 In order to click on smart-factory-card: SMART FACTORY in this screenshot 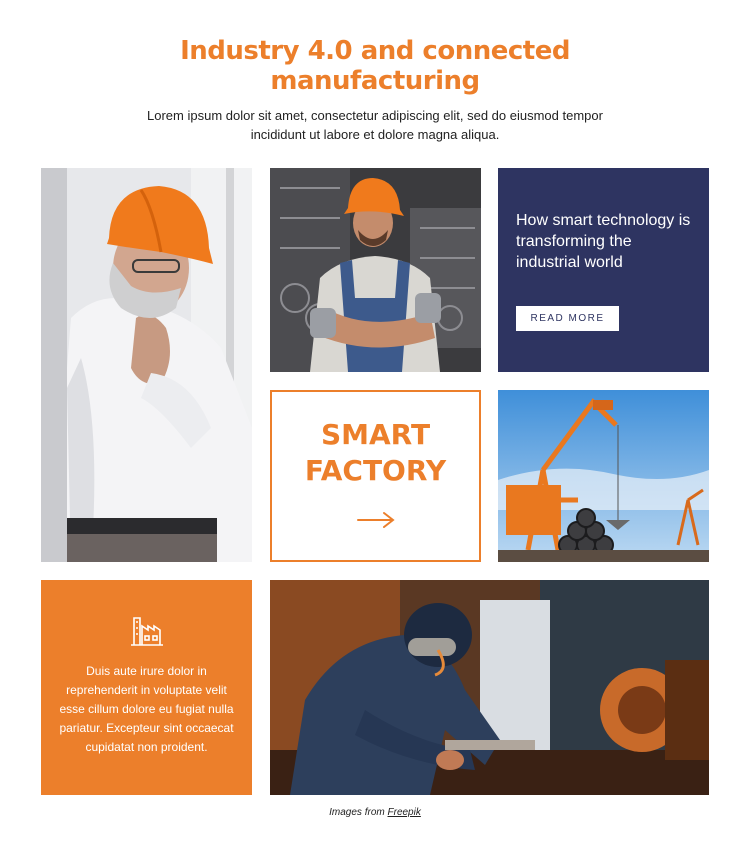, I will do `click(375, 476)`.